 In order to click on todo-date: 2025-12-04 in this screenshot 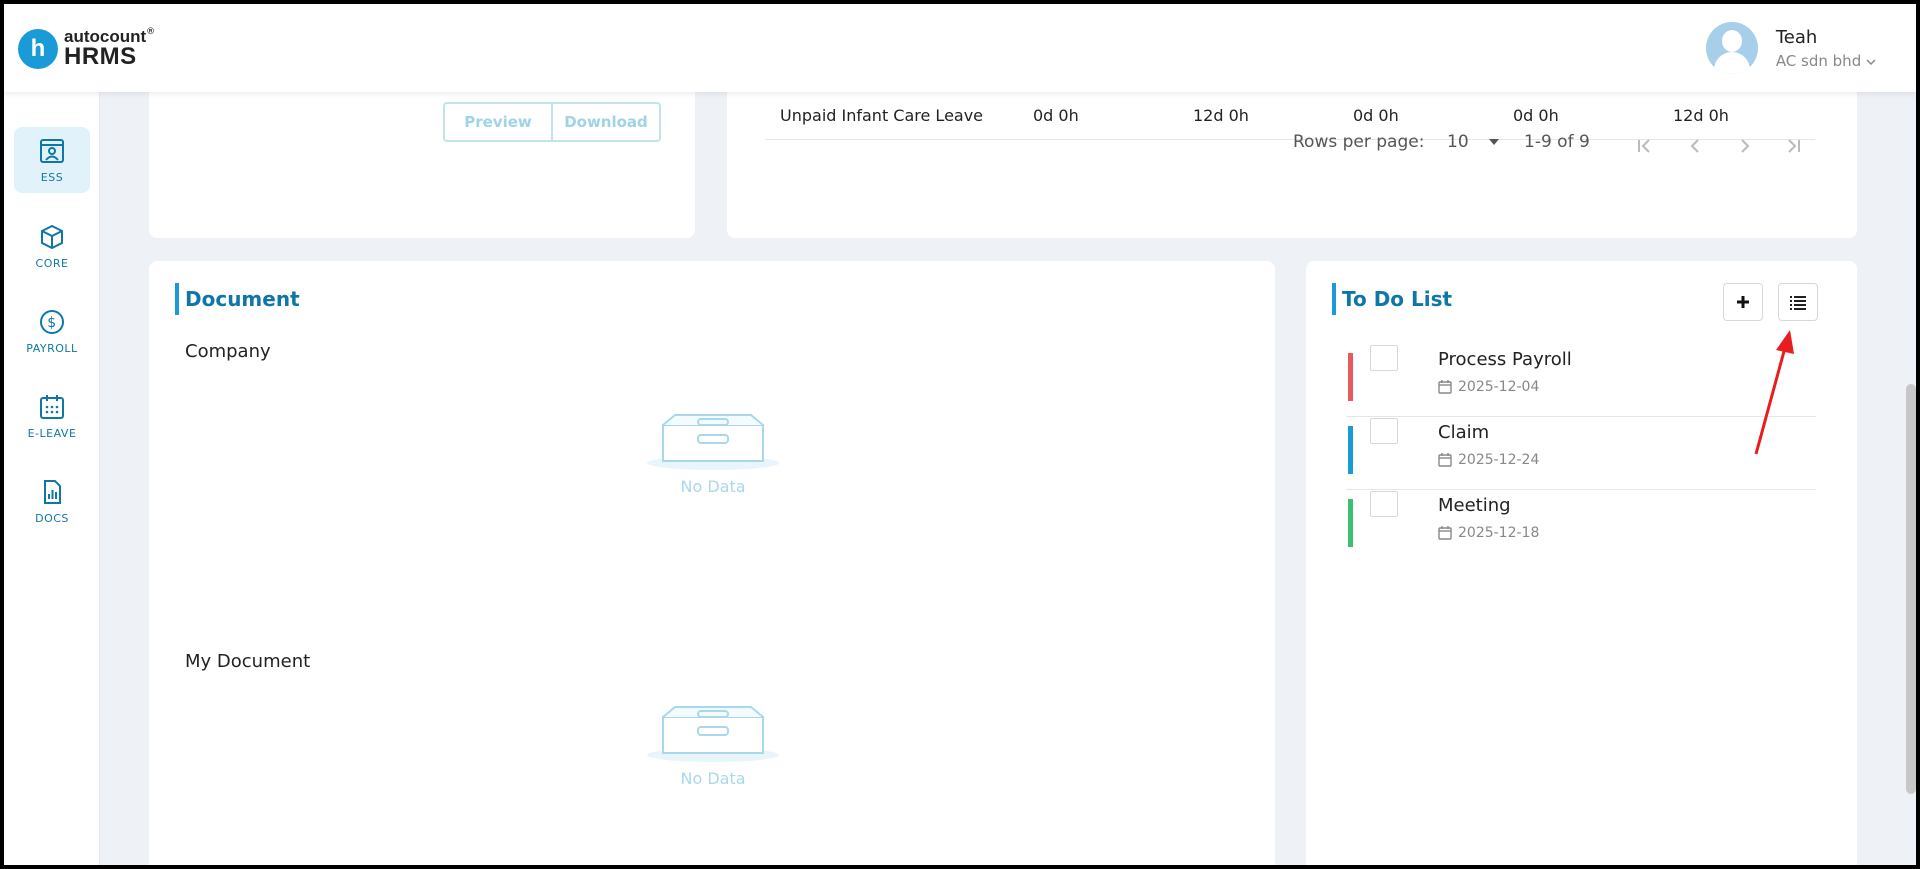, I will do `click(1499, 387)`.